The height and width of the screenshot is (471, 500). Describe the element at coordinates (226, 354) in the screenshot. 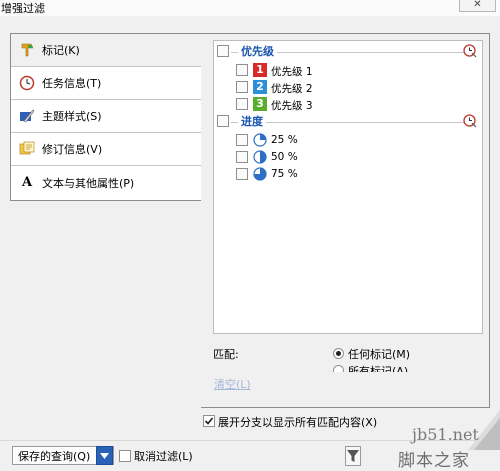

I see `match-label: 匹配:` at that location.